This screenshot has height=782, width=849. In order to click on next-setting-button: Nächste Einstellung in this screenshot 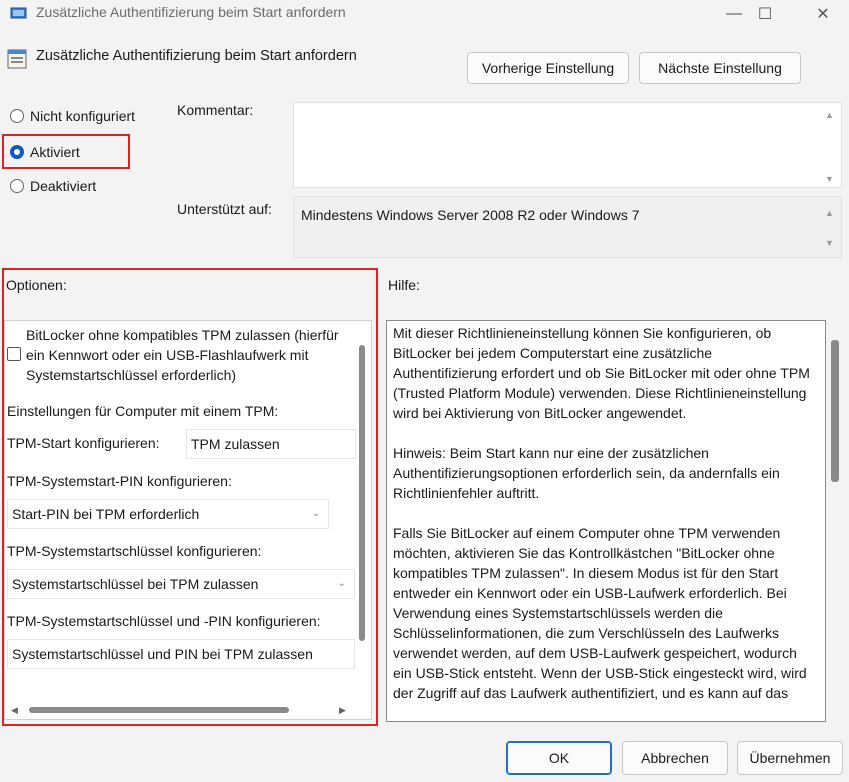, I will do `click(720, 68)`.